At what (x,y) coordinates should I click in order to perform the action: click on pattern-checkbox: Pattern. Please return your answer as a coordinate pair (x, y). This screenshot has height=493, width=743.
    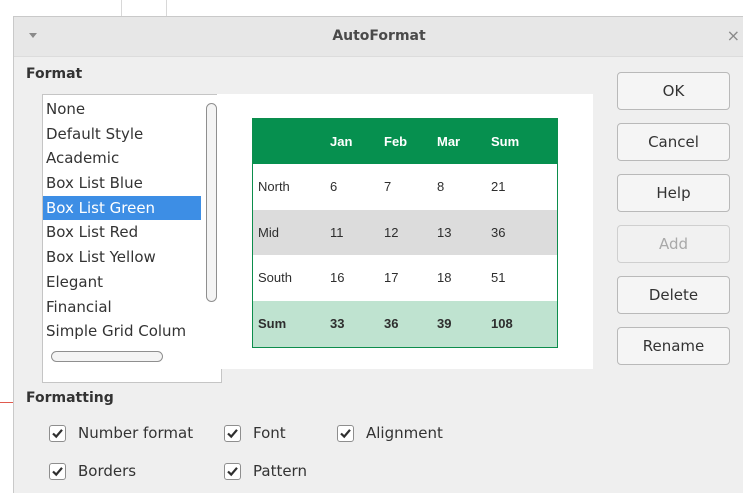
    Looking at the image, I should click on (265, 471).